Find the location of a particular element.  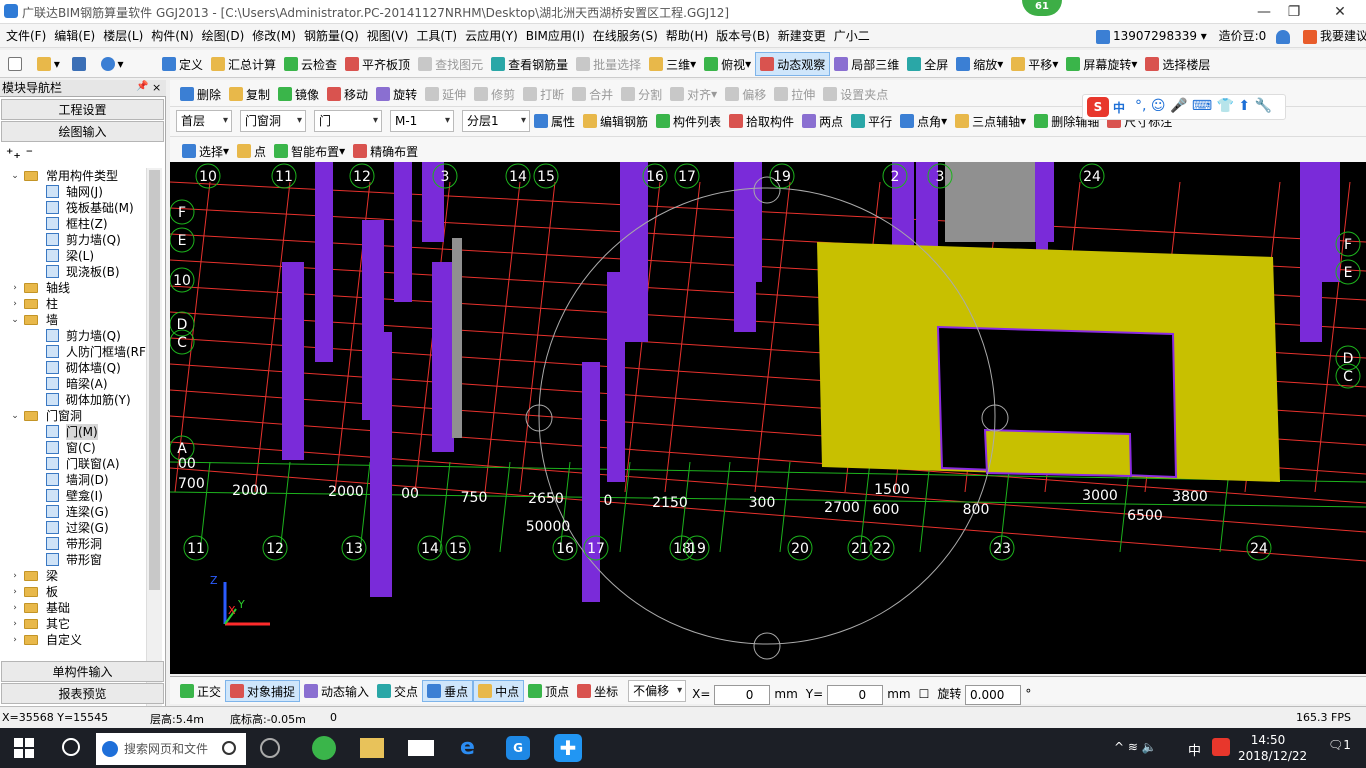

open-file-button: ▾ is located at coordinates (48, 64).